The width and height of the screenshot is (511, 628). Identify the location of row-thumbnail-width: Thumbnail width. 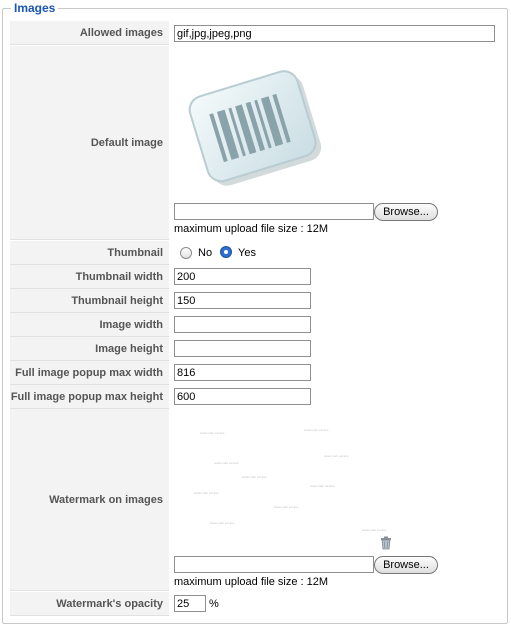
(256, 277).